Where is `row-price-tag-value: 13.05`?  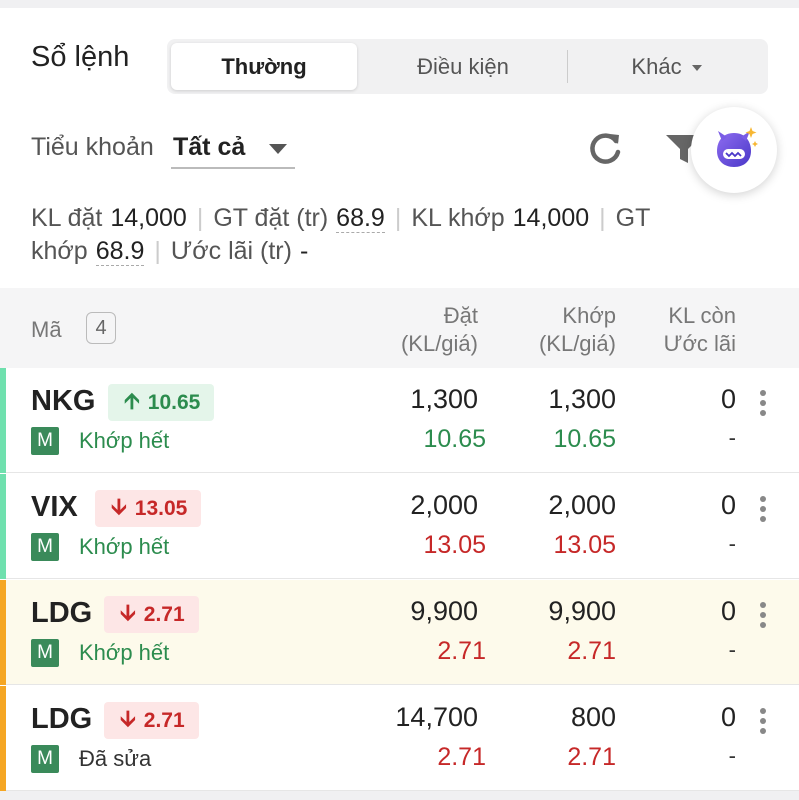
row-price-tag-value: 13.05 is located at coordinates (161, 508).